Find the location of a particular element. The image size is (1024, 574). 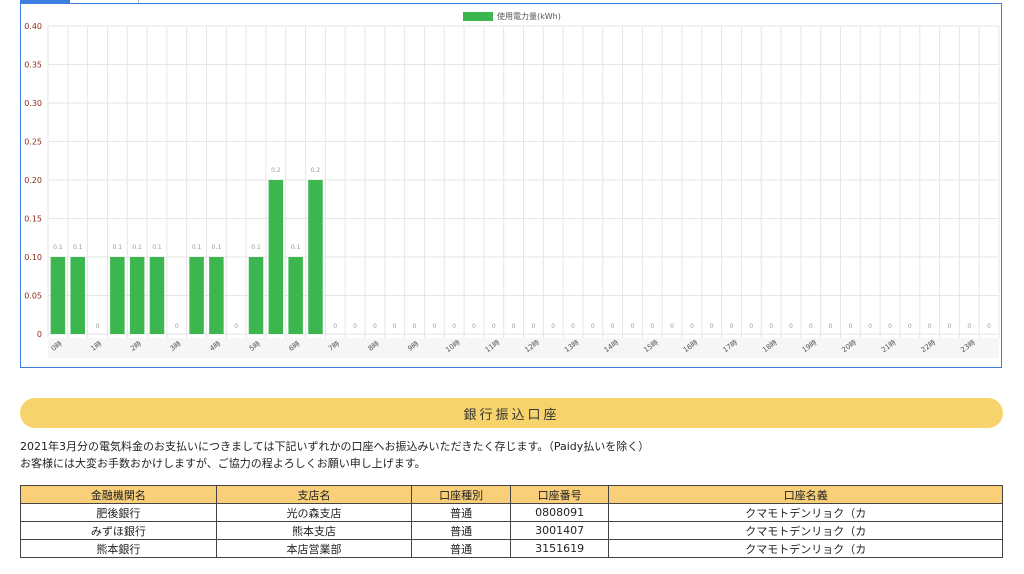

cell-account-number: 0808091 is located at coordinates (559, 512).